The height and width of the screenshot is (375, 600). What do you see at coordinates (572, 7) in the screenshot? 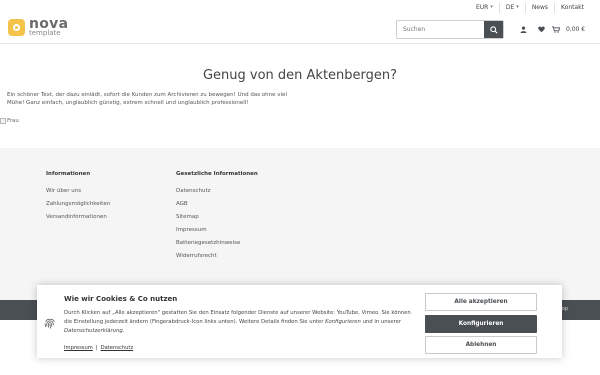
I see `contact-link: Kontakt` at bounding box center [572, 7].